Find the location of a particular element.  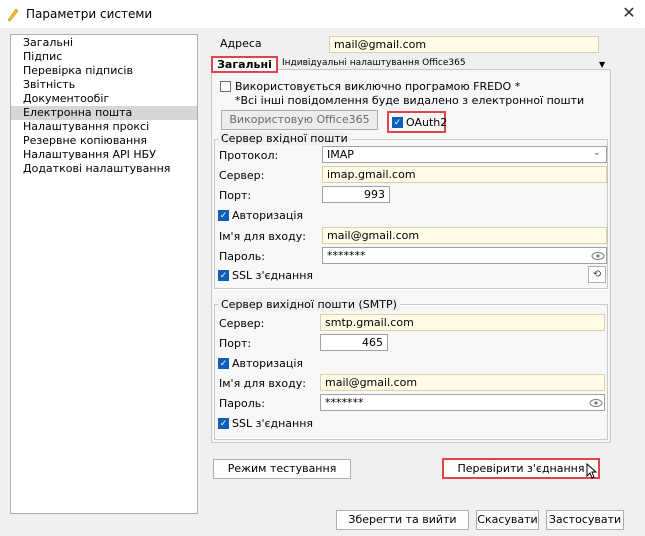

address-field: mail@gmail.com is located at coordinates (464, 44).